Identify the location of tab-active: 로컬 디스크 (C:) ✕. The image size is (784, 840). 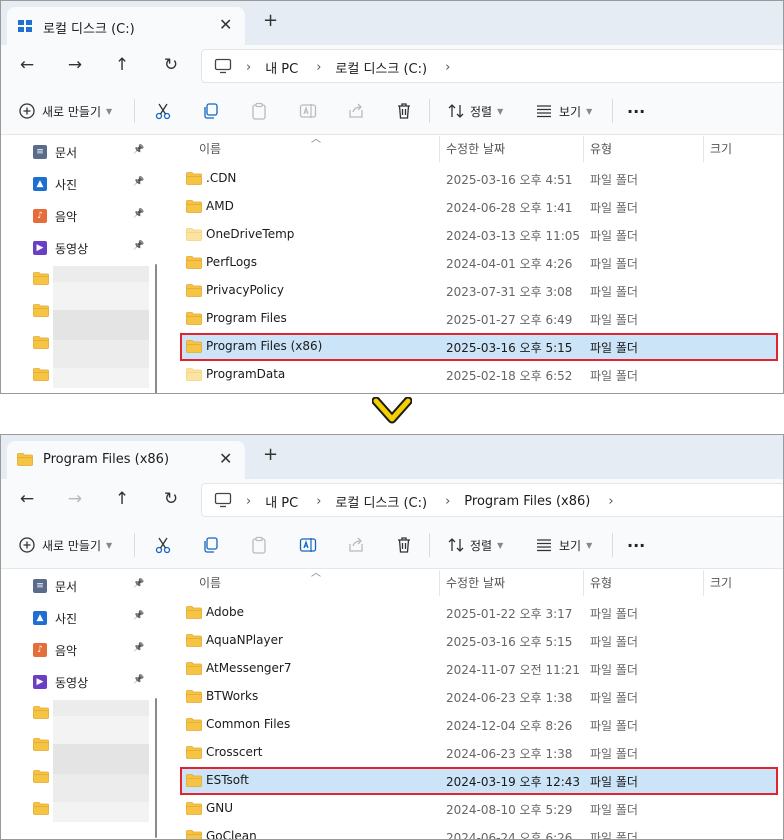
(126, 26).